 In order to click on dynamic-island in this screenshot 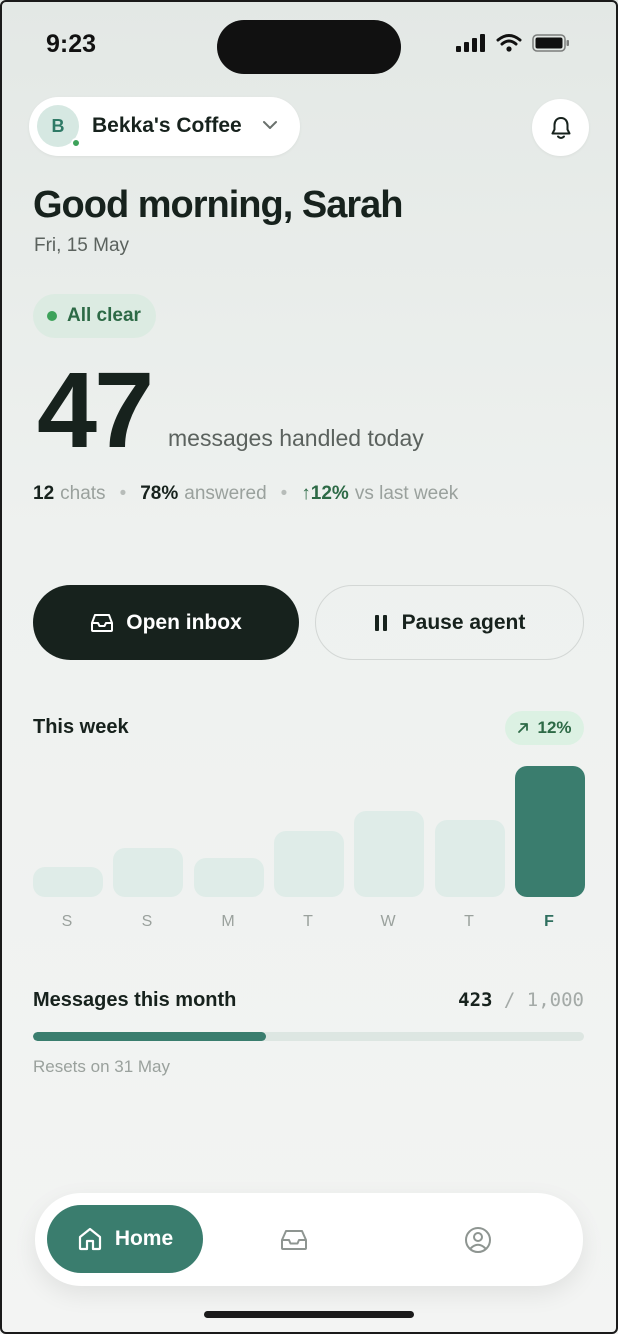, I will do `click(309, 47)`.